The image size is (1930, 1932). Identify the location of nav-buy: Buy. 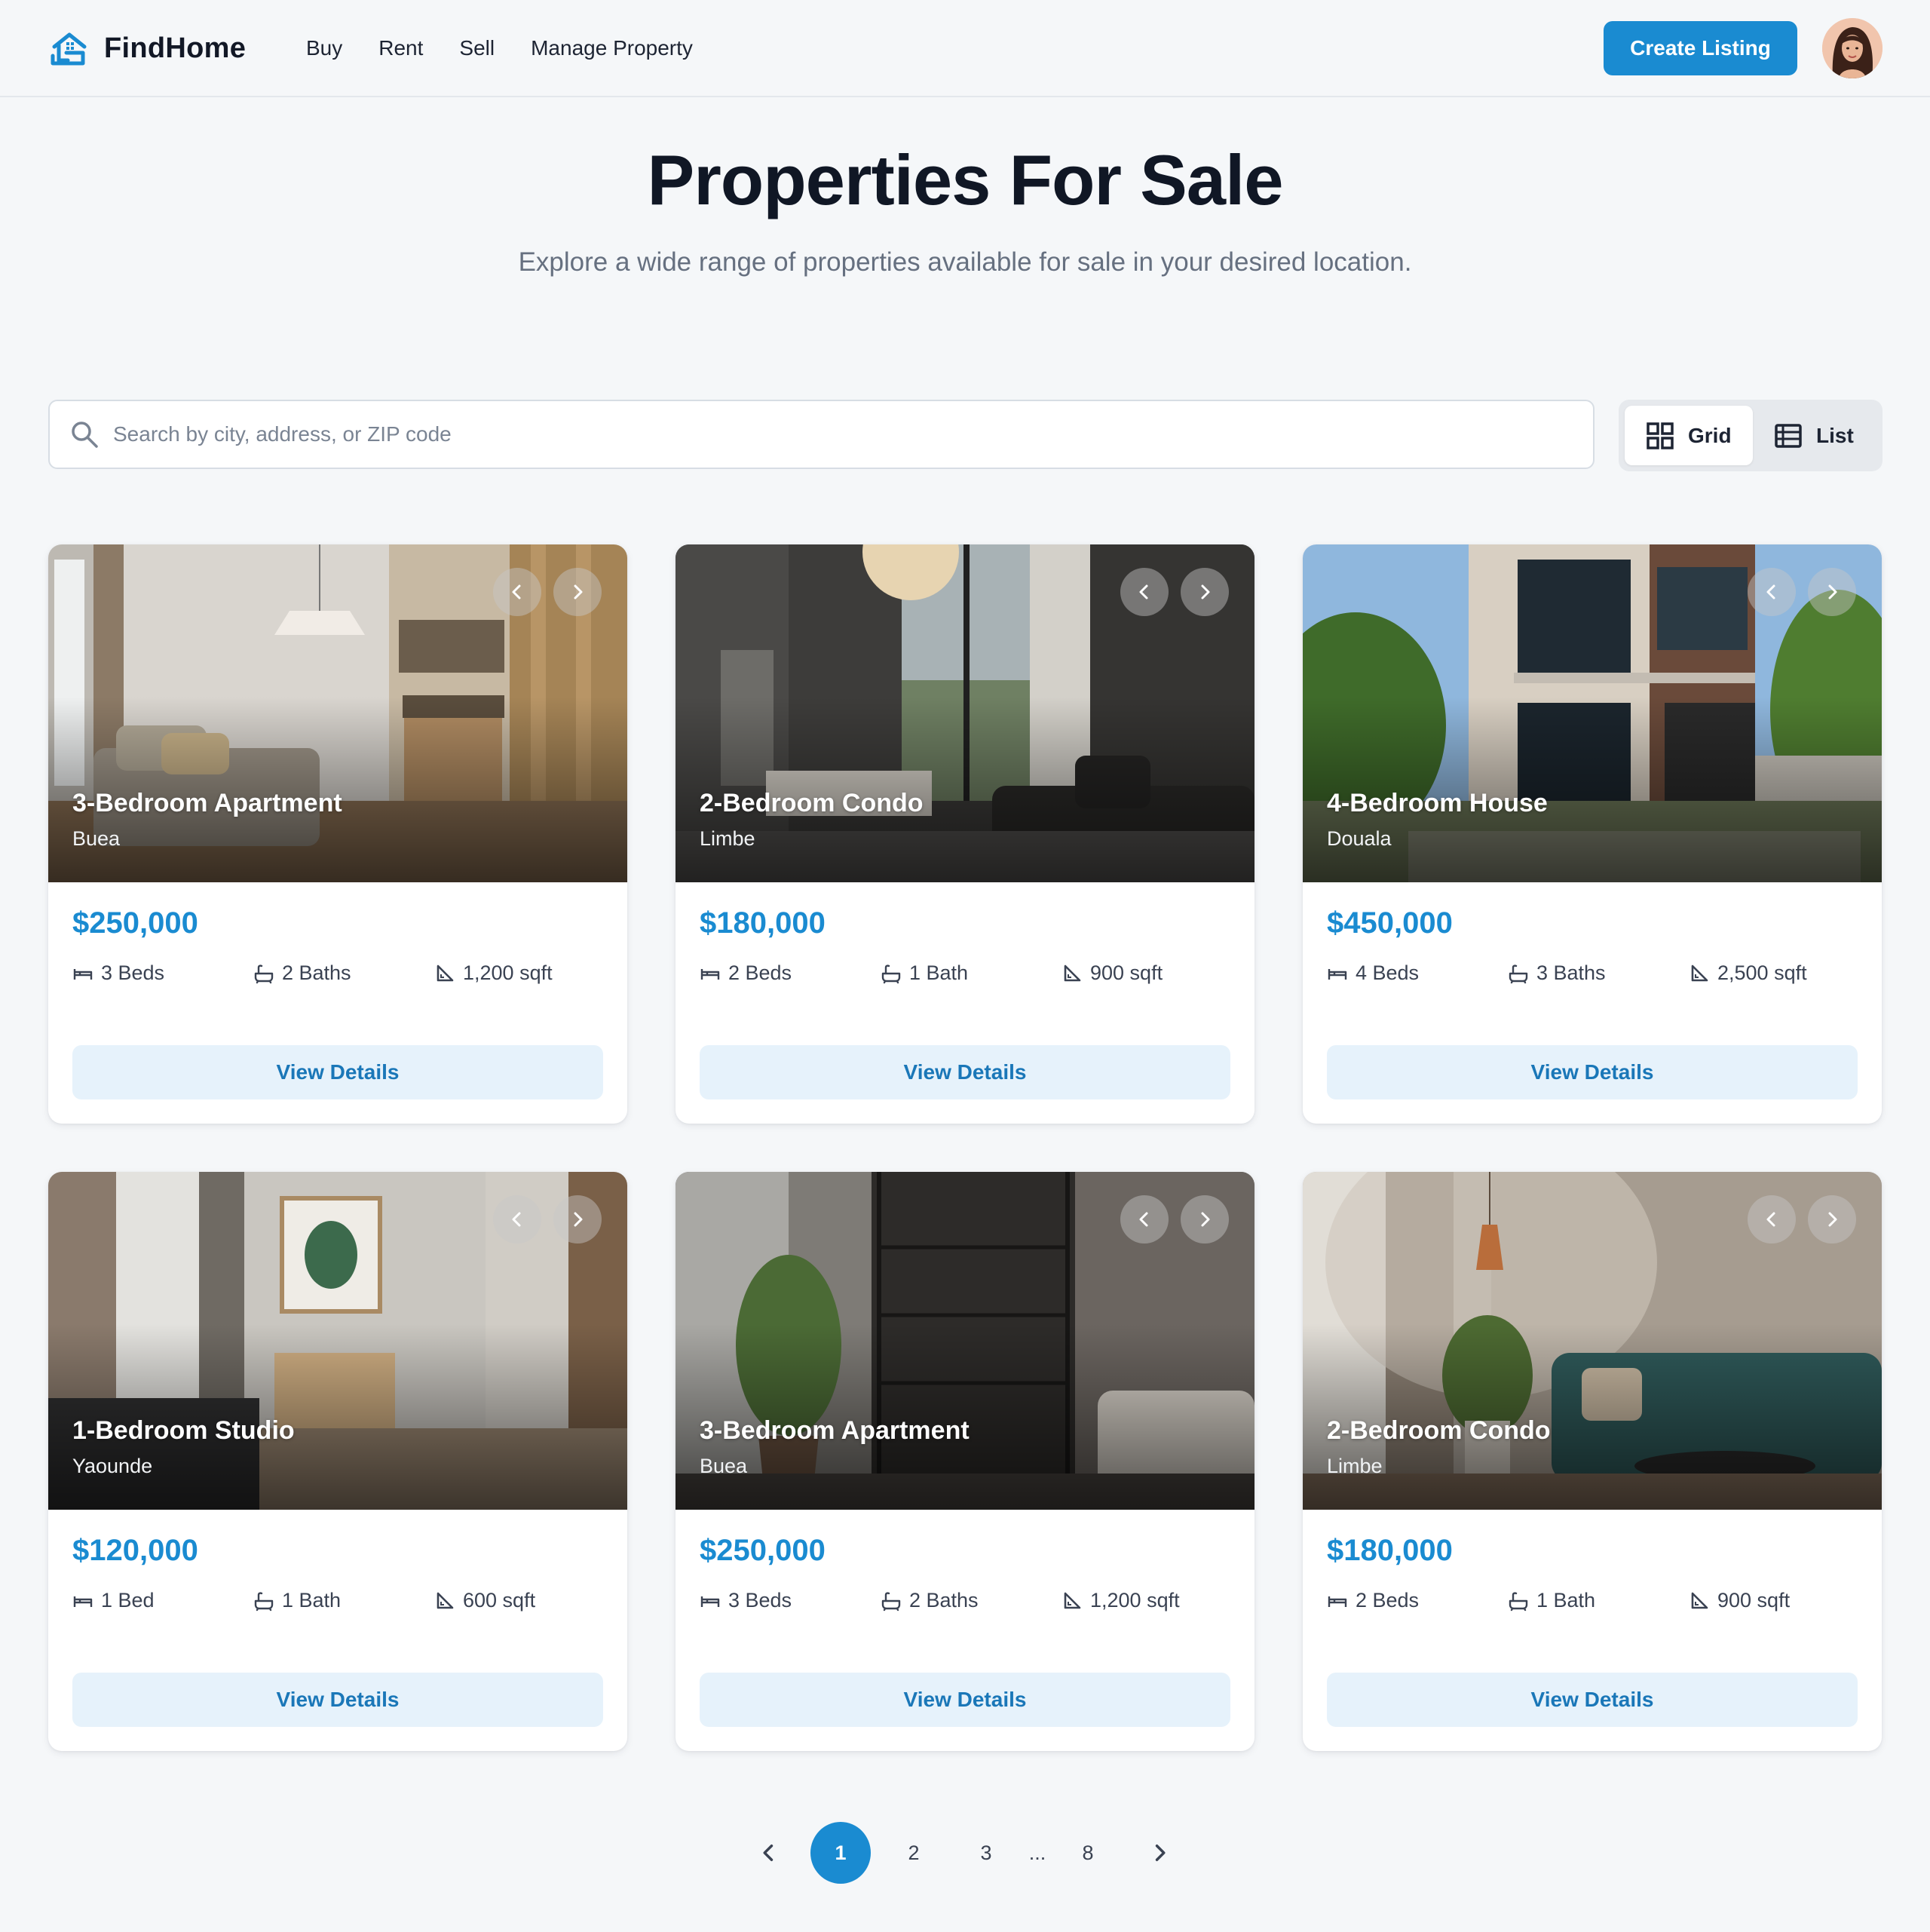
(324, 48).